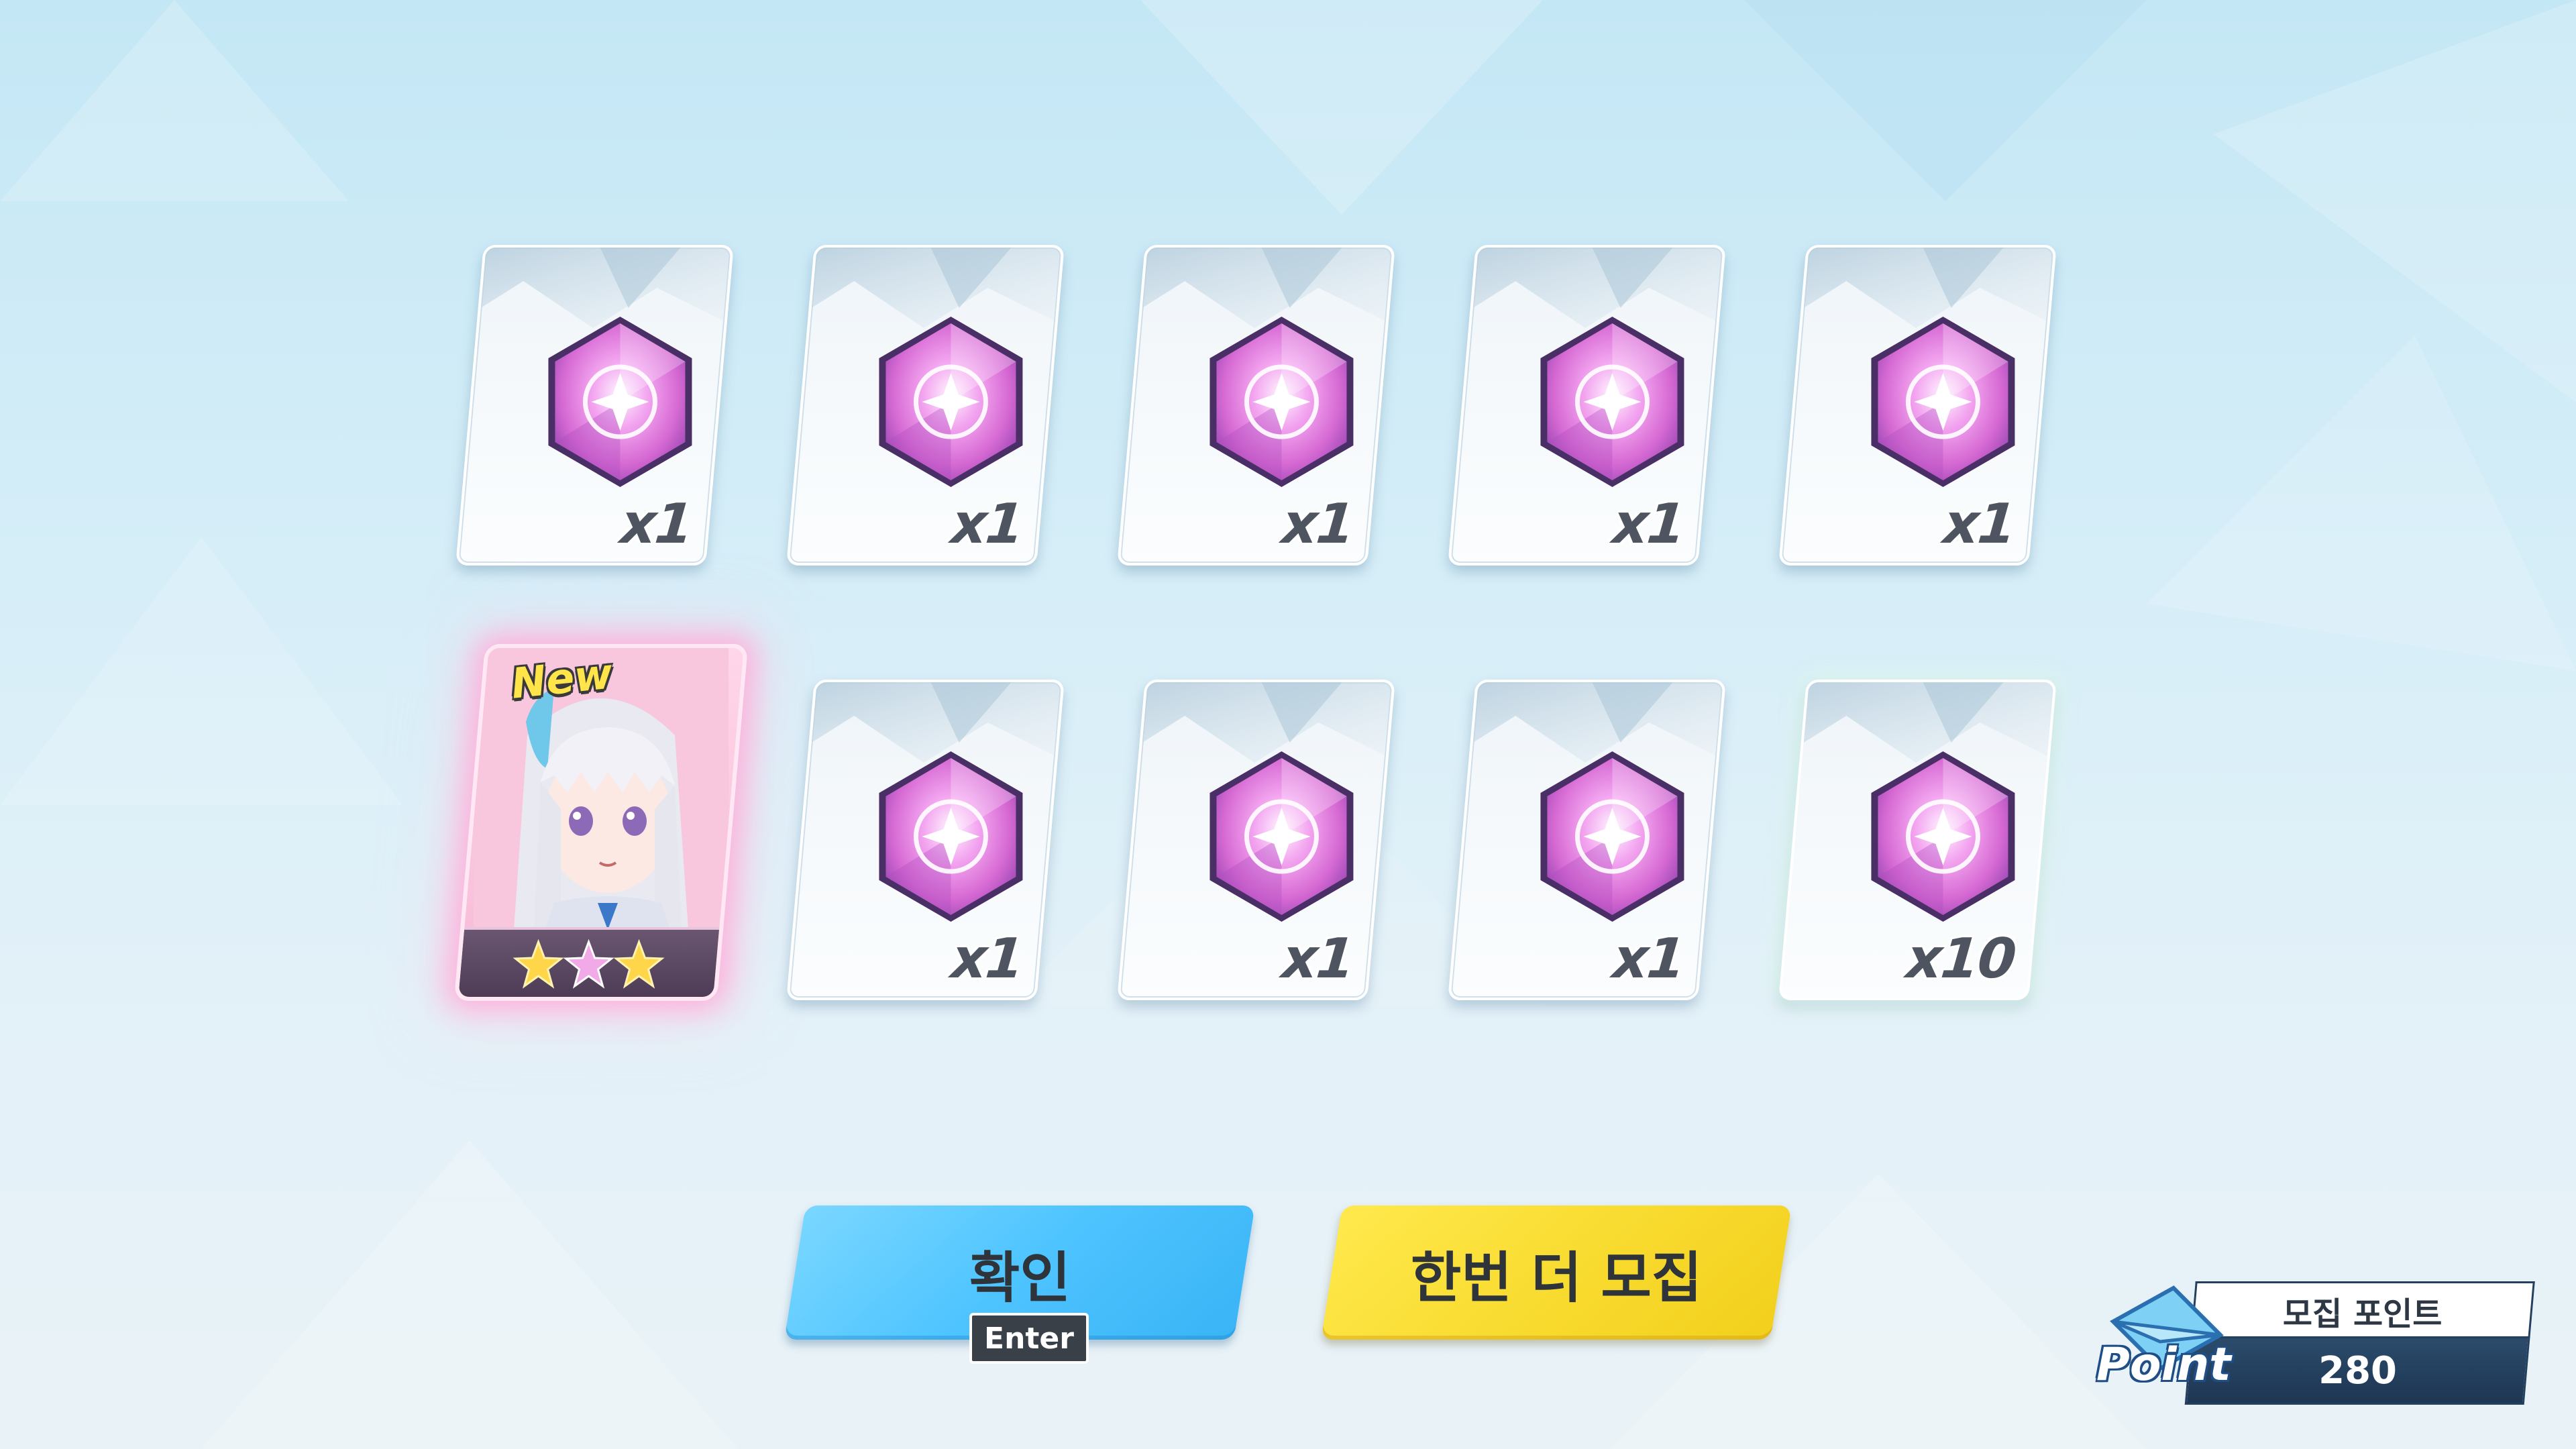 This screenshot has height=1449, width=2576. What do you see at coordinates (1020, 1278) in the screenshot?
I see `confirm-button-label: 확인` at bounding box center [1020, 1278].